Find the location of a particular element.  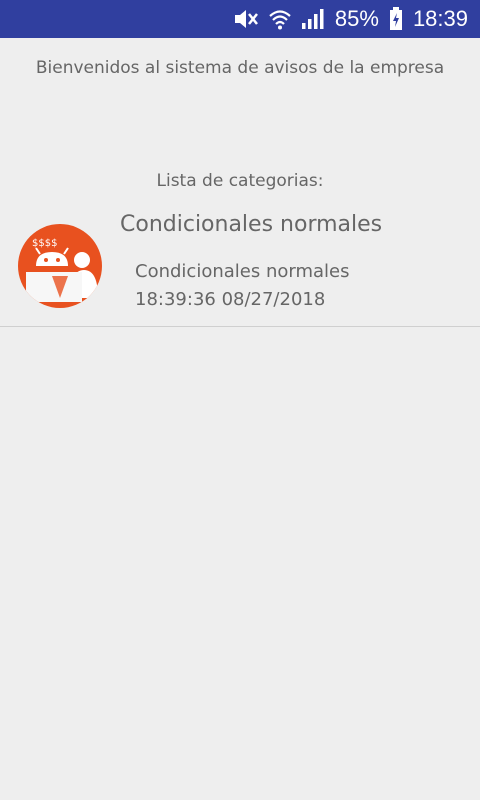

wifi-icon is located at coordinates (280, 19).